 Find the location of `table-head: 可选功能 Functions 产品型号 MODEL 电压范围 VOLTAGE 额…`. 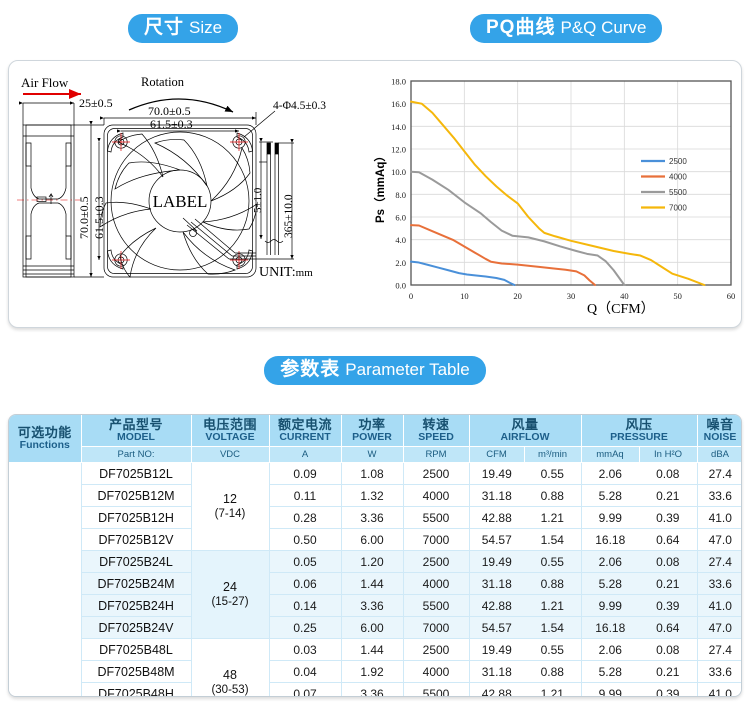

table-head: 可选功能 Functions 产品型号 MODEL 电压范围 VOLTAGE 额… is located at coordinates (375, 439).